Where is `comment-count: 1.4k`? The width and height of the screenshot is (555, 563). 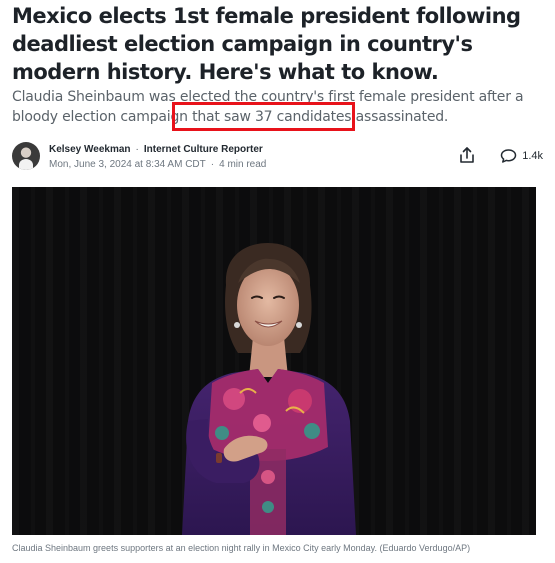 comment-count: 1.4k is located at coordinates (532, 156).